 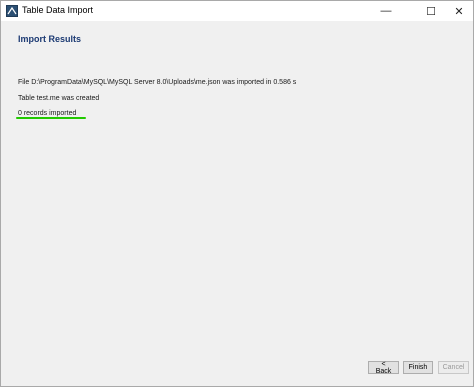 I want to click on mysql-workbench-icon, so click(x=12, y=11).